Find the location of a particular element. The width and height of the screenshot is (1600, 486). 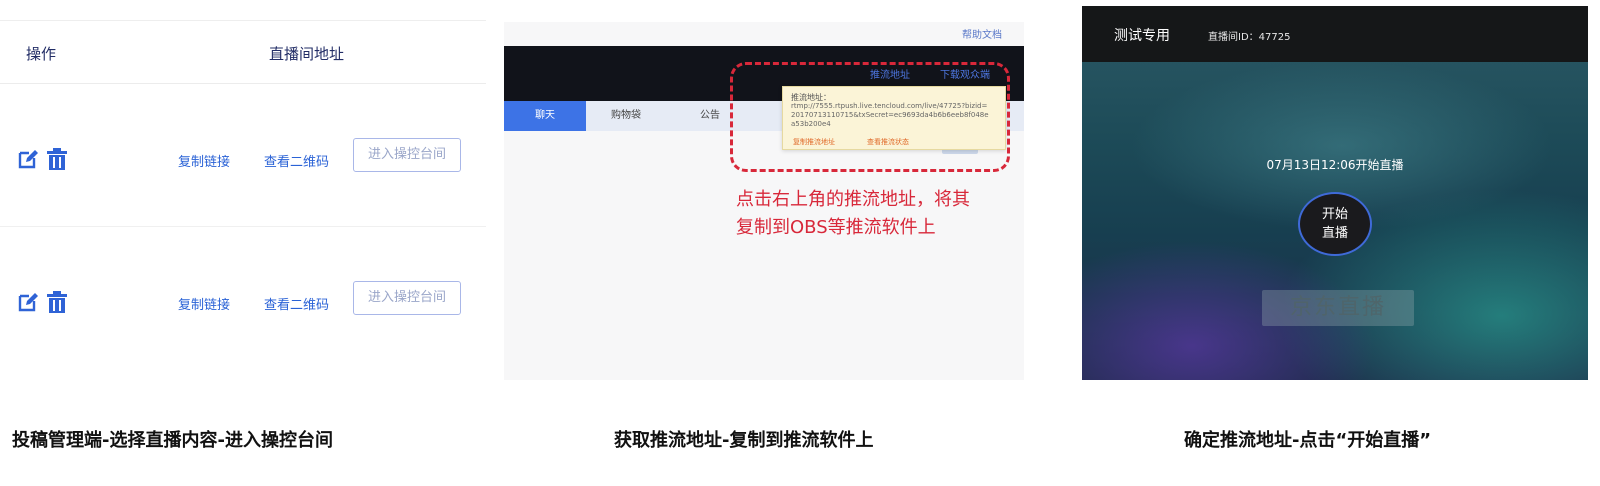

column-header-operations: 操作 is located at coordinates (41, 54).